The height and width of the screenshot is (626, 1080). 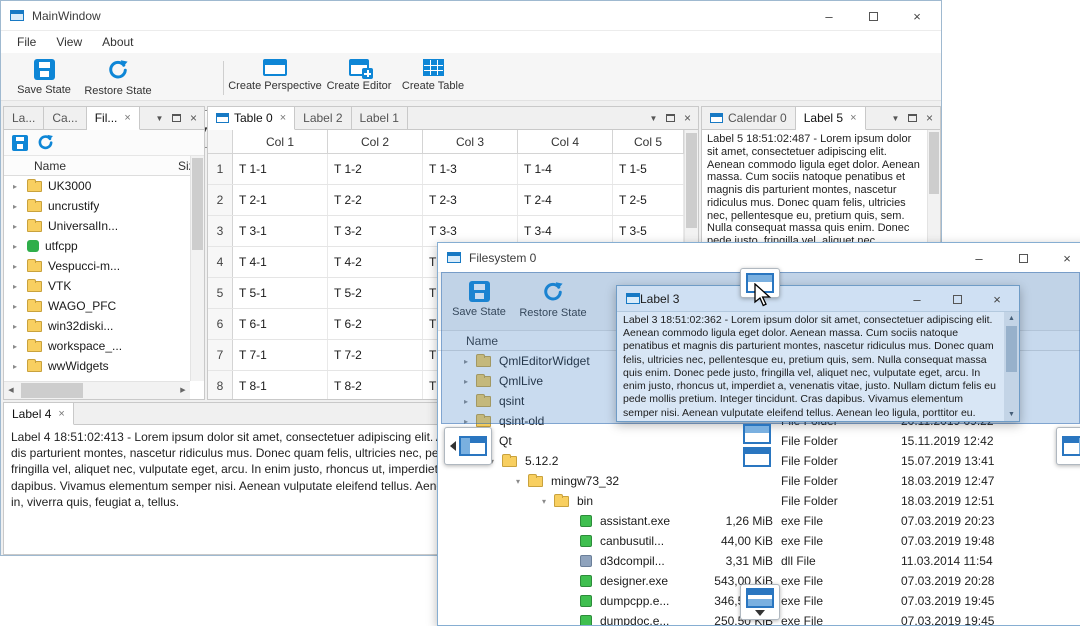 I want to click on row-number: 8, so click(x=220, y=385).